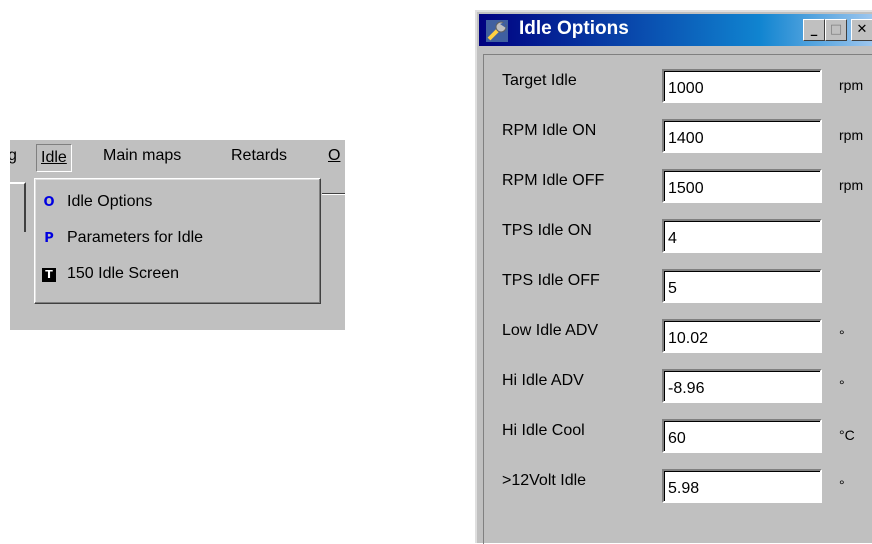 This screenshot has width=872, height=544. I want to click on rpm-idle-off-label: RPM Idle OFF, so click(553, 180).